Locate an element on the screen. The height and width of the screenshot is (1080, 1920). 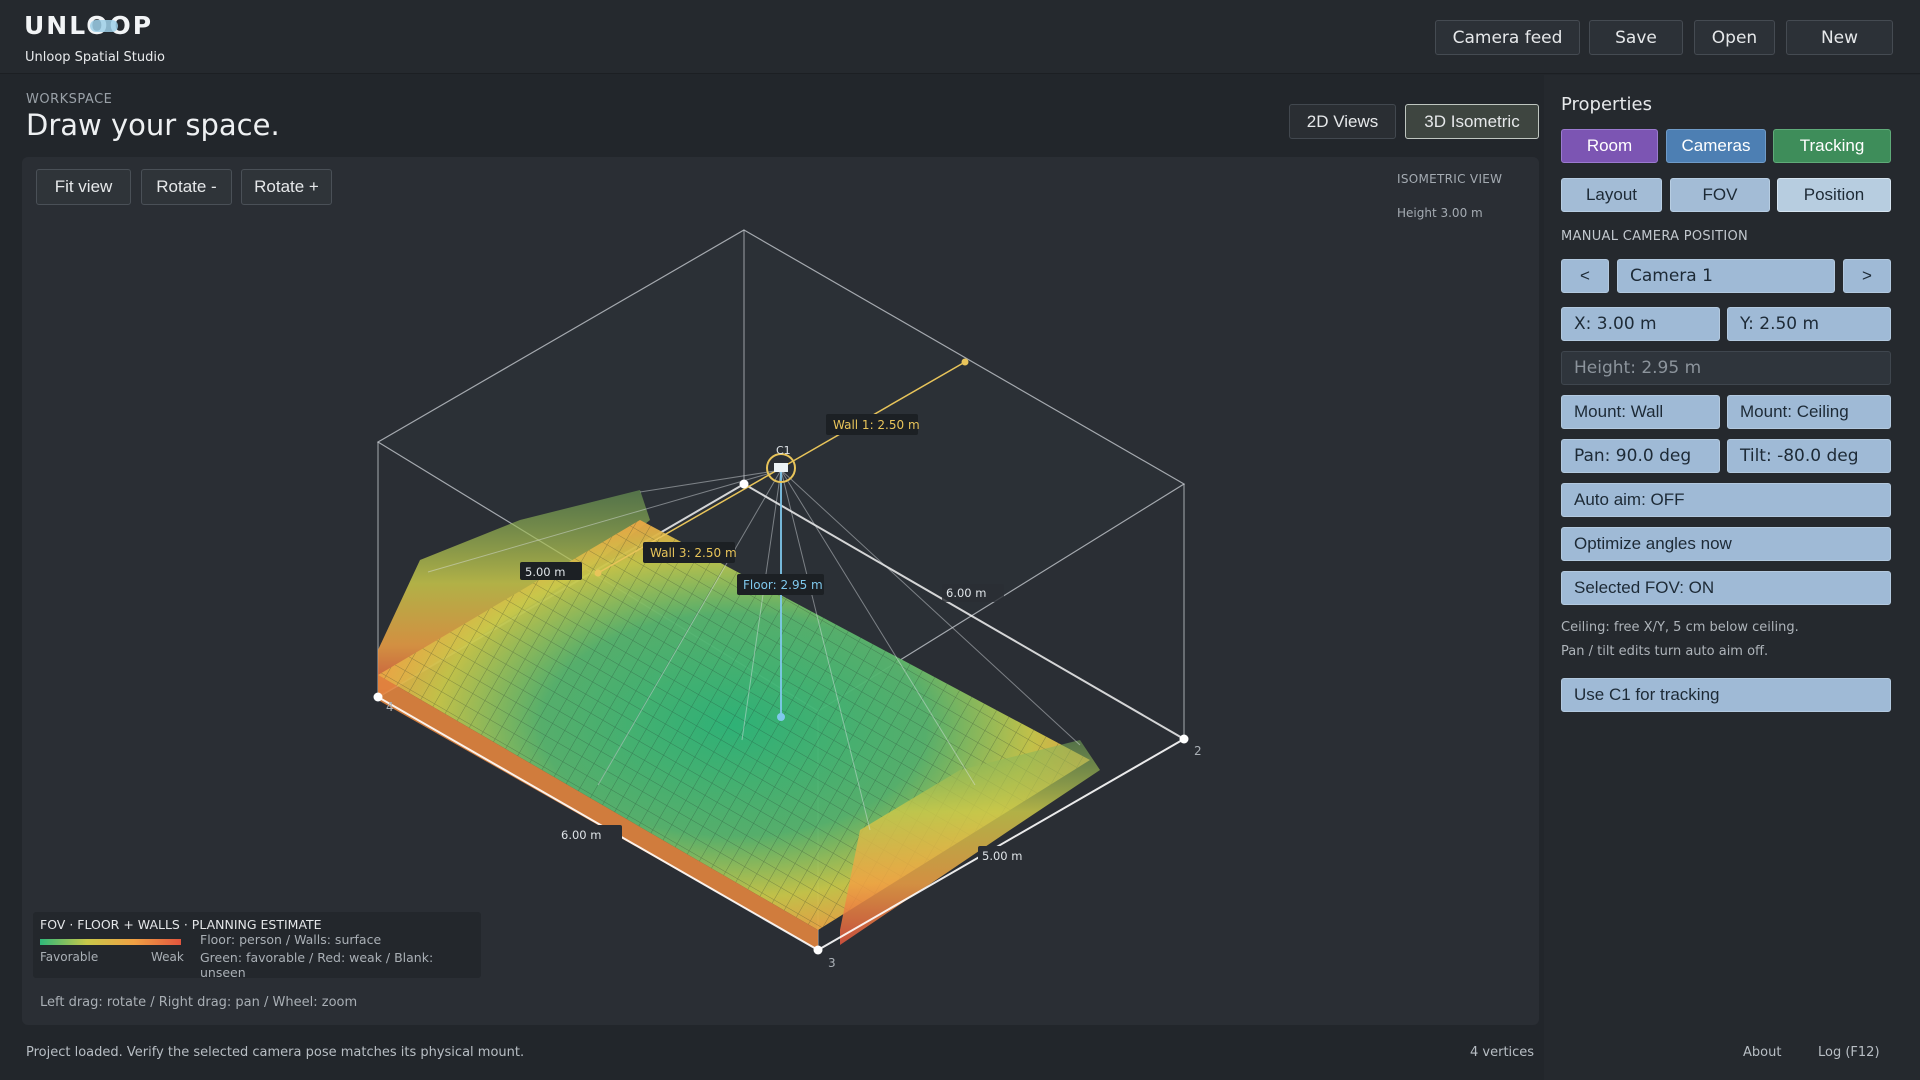
about-link: About is located at coordinates (1762, 1052).